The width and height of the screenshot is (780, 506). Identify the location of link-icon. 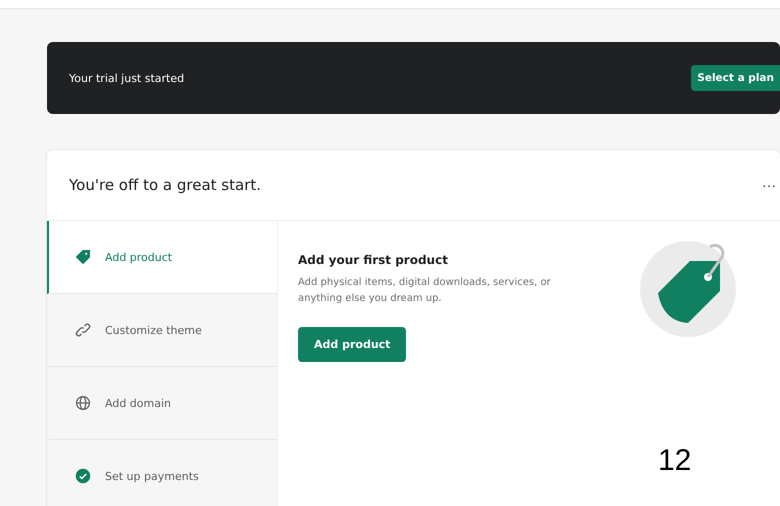
(83, 330).